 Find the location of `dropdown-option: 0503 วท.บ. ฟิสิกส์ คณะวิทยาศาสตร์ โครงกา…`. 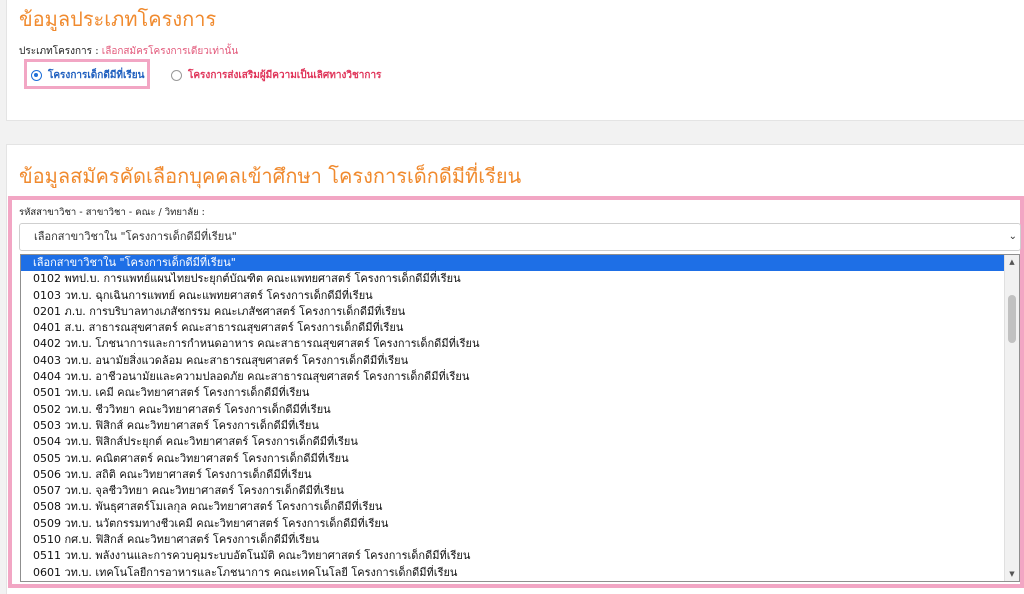

dropdown-option: 0503 วท.บ. ฟิสิกส์ คณะวิทยาศาสตร์ โครงกา… is located at coordinates (513, 426).